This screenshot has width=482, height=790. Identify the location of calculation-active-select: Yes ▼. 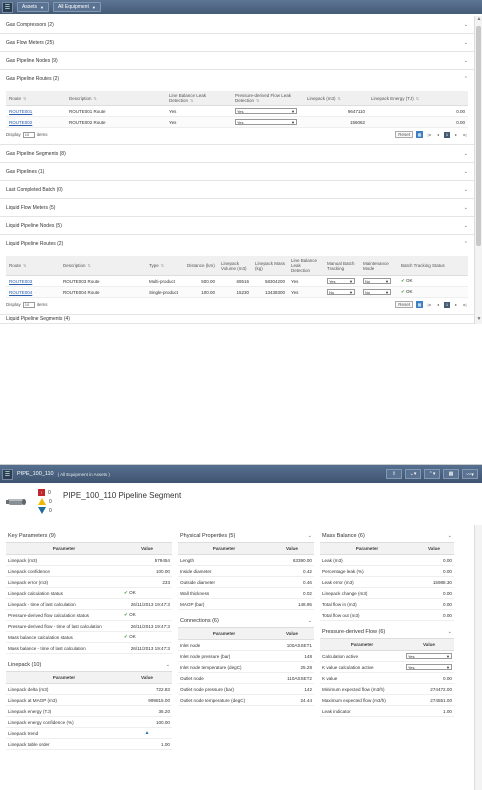
(429, 656).